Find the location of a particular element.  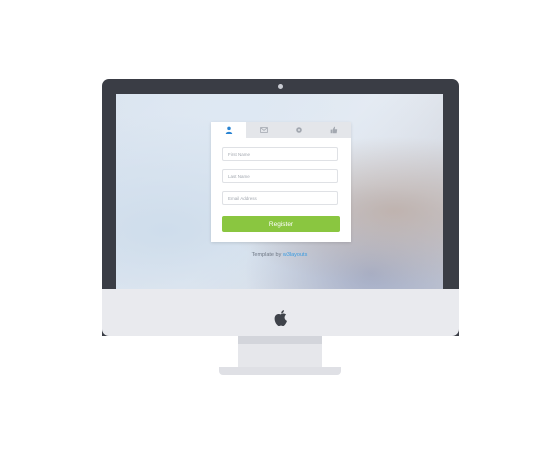

stand-shadow is located at coordinates (280, 340).